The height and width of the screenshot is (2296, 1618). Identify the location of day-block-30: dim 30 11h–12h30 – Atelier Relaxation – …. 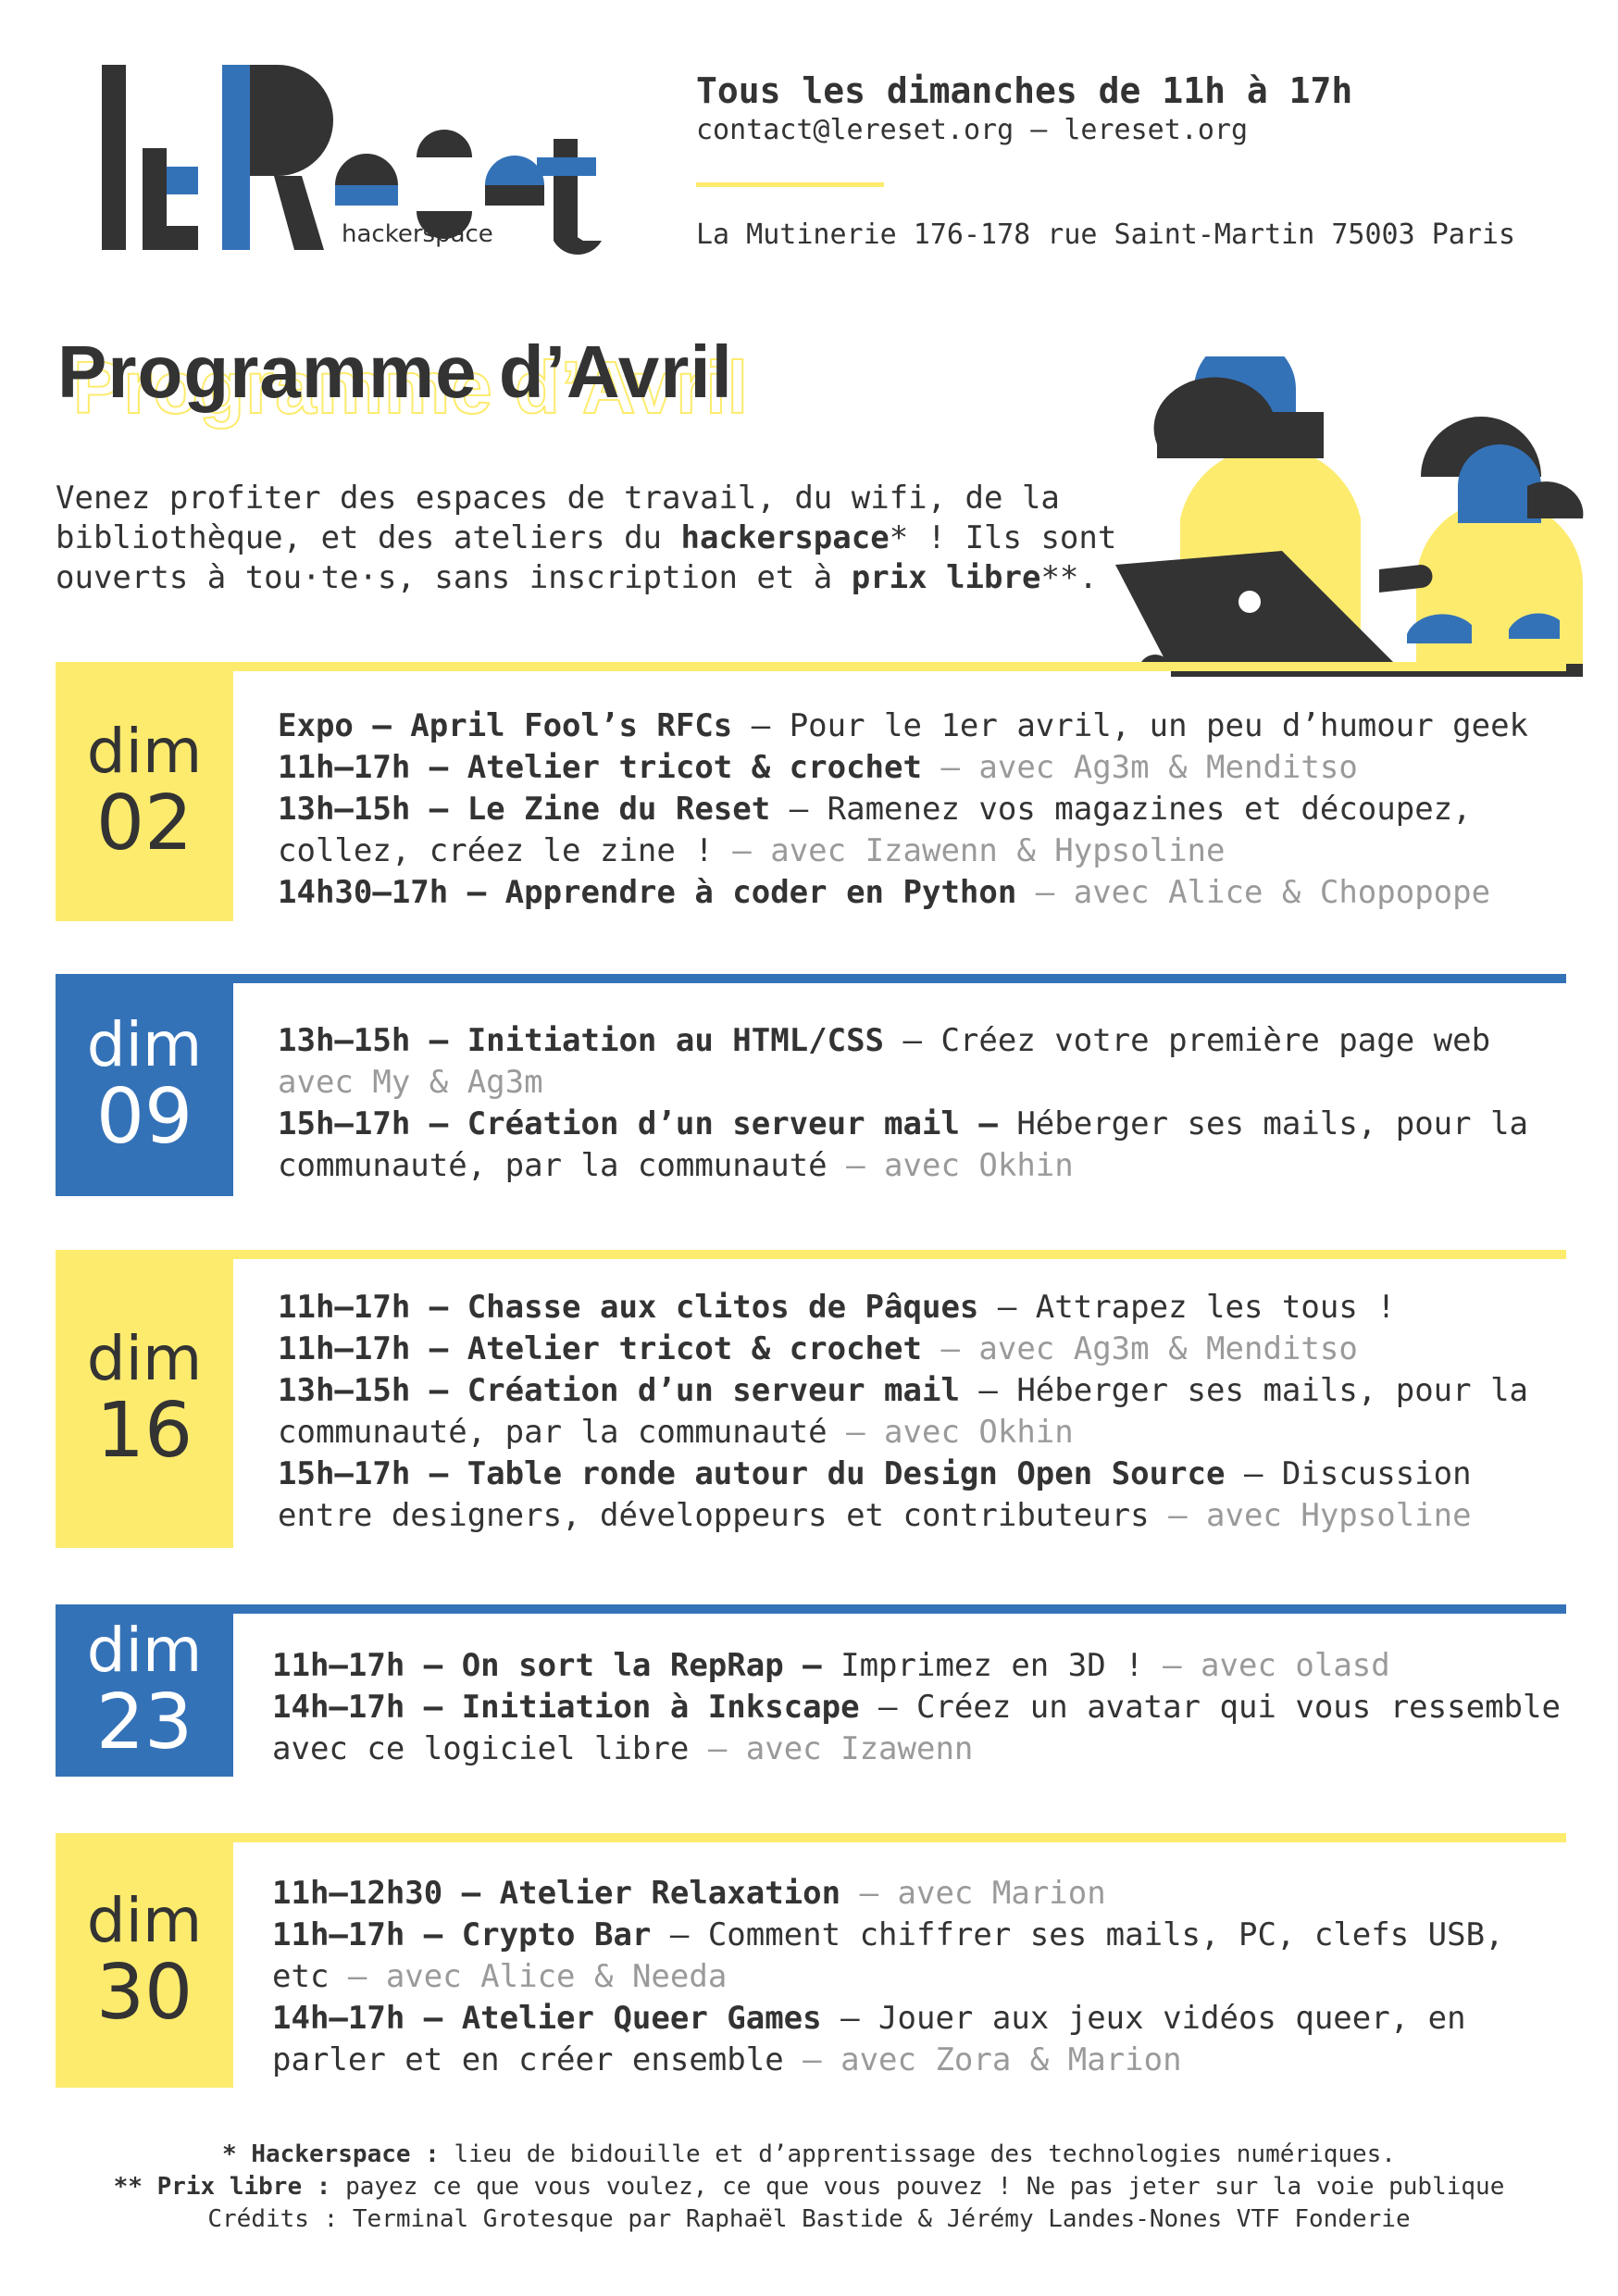
(809, 1960).